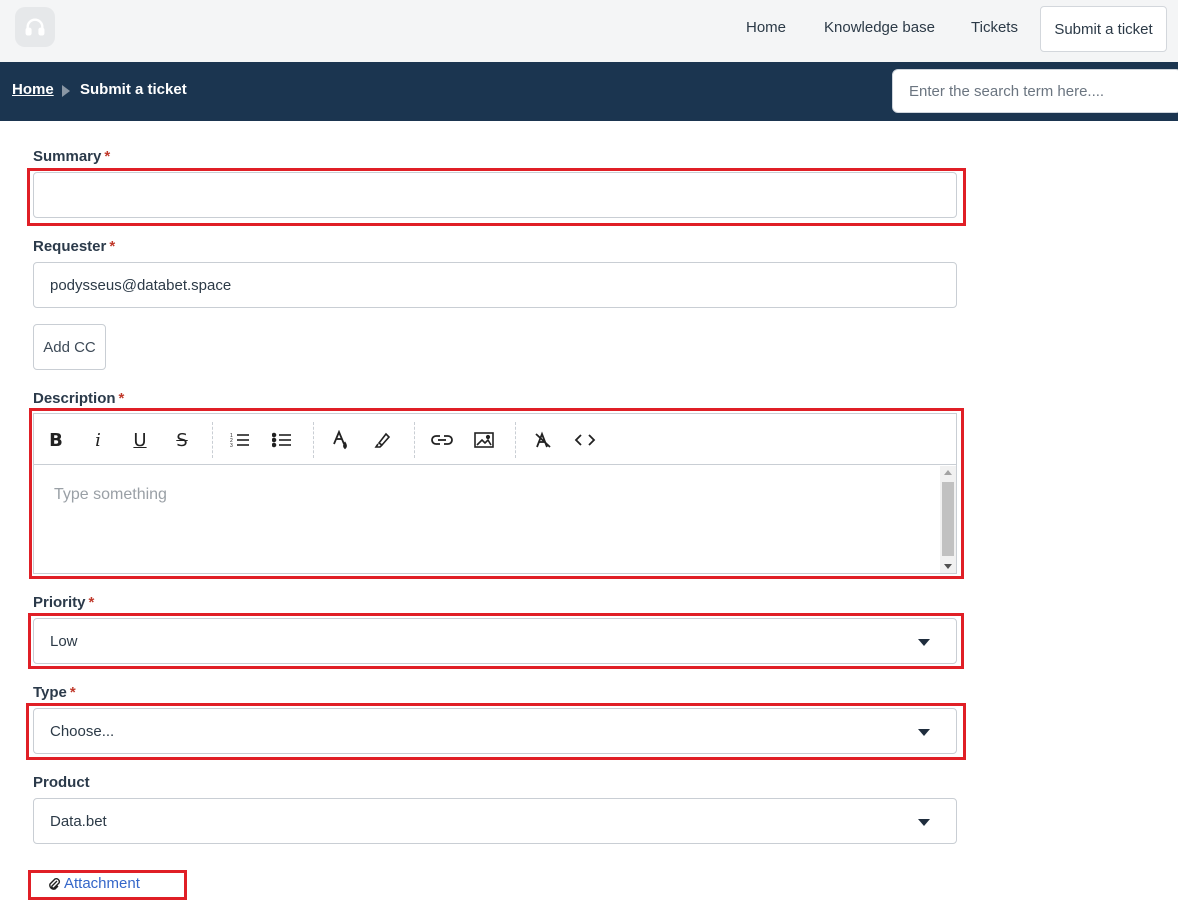 Image resolution: width=1178 pixels, height=901 pixels. What do you see at coordinates (484, 440) in the screenshot?
I see `image-icon` at bounding box center [484, 440].